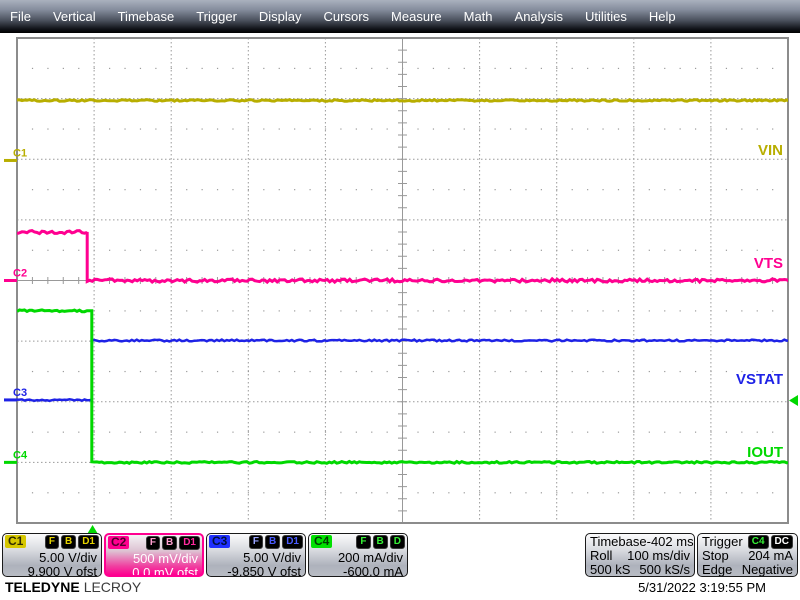  Describe the element at coordinates (793, 401) in the screenshot. I see `trigger-level-marker` at that location.